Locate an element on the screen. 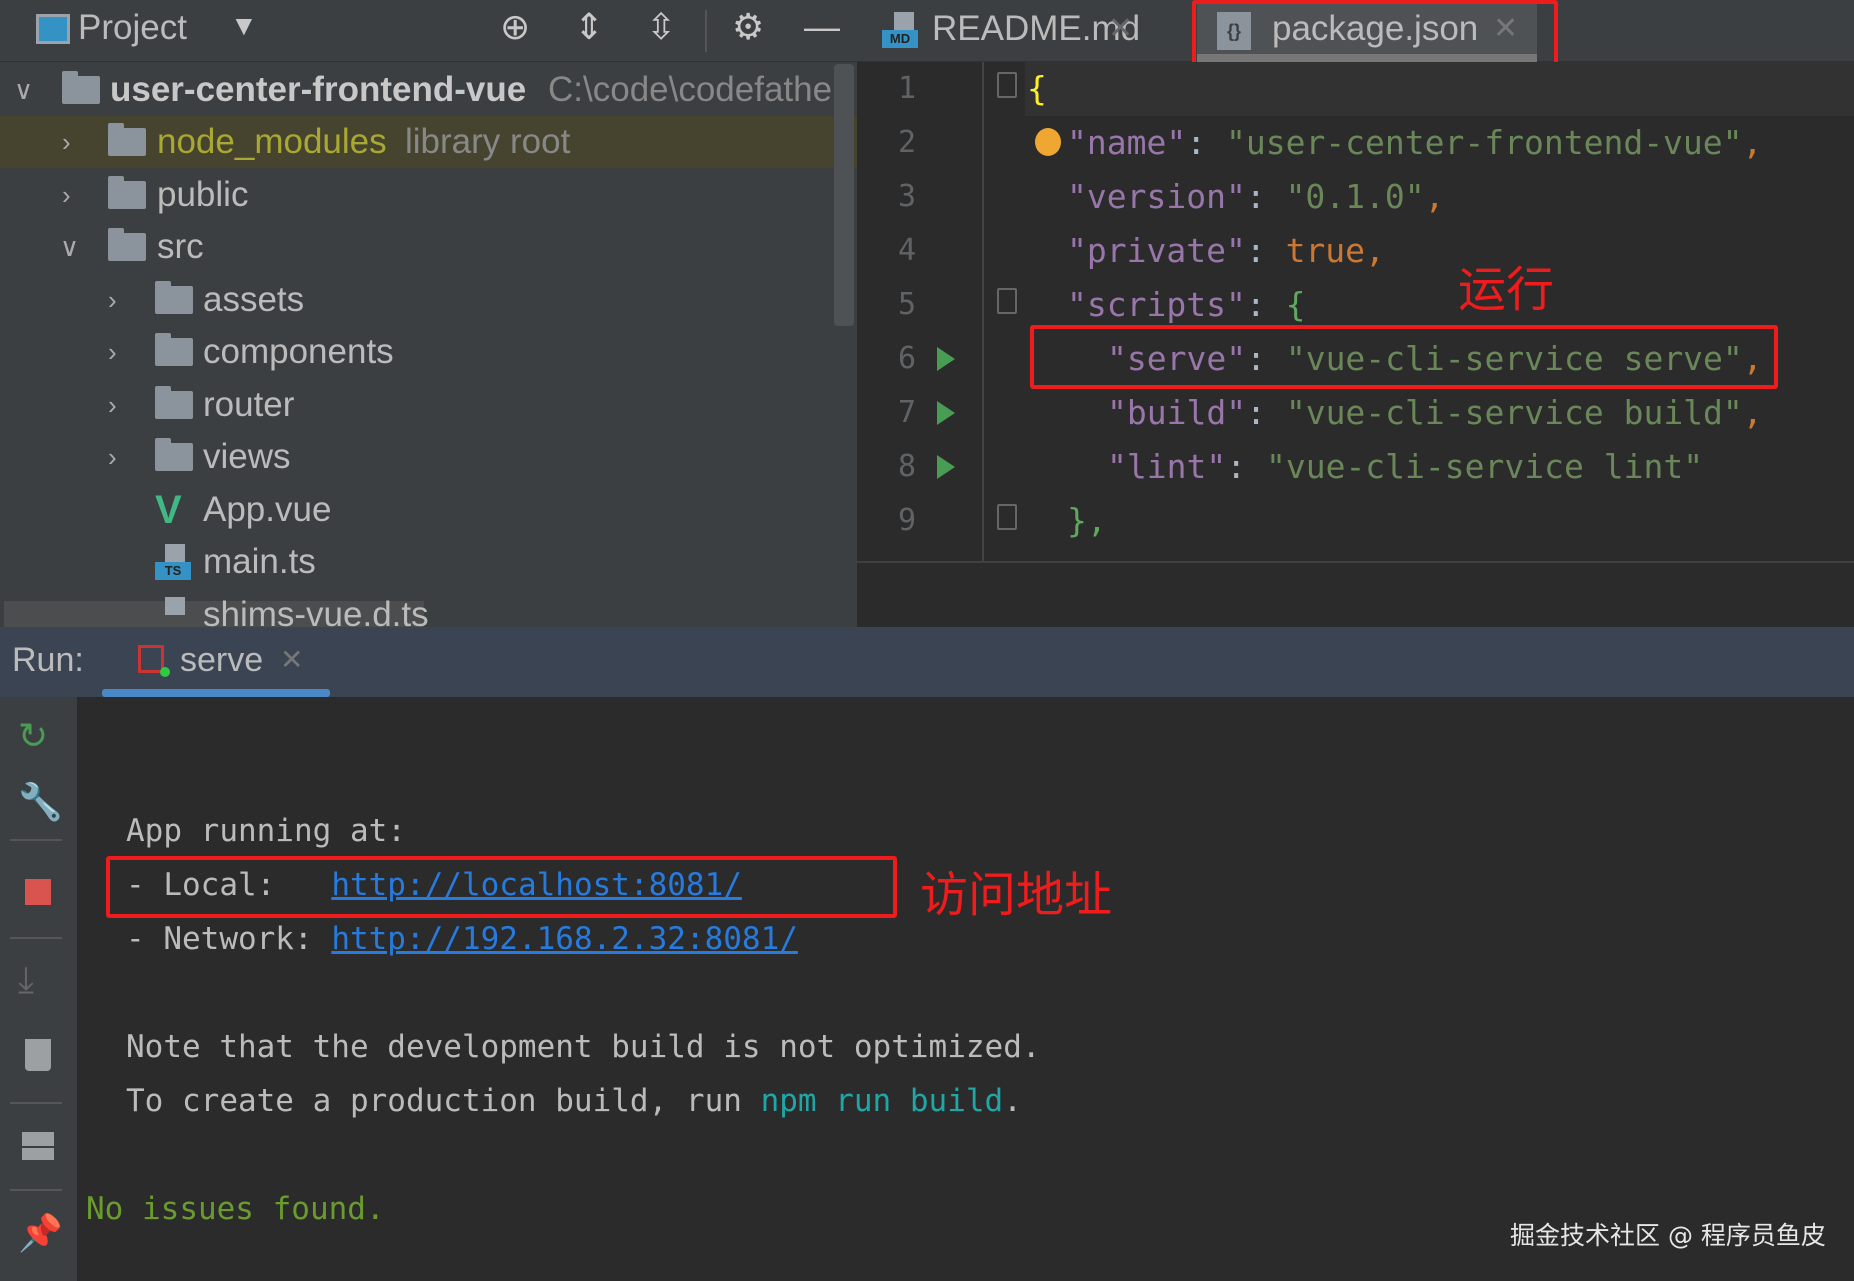 The image size is (1854, 1281). tree-item-assets: › assets is located at coordinates (428, 300).